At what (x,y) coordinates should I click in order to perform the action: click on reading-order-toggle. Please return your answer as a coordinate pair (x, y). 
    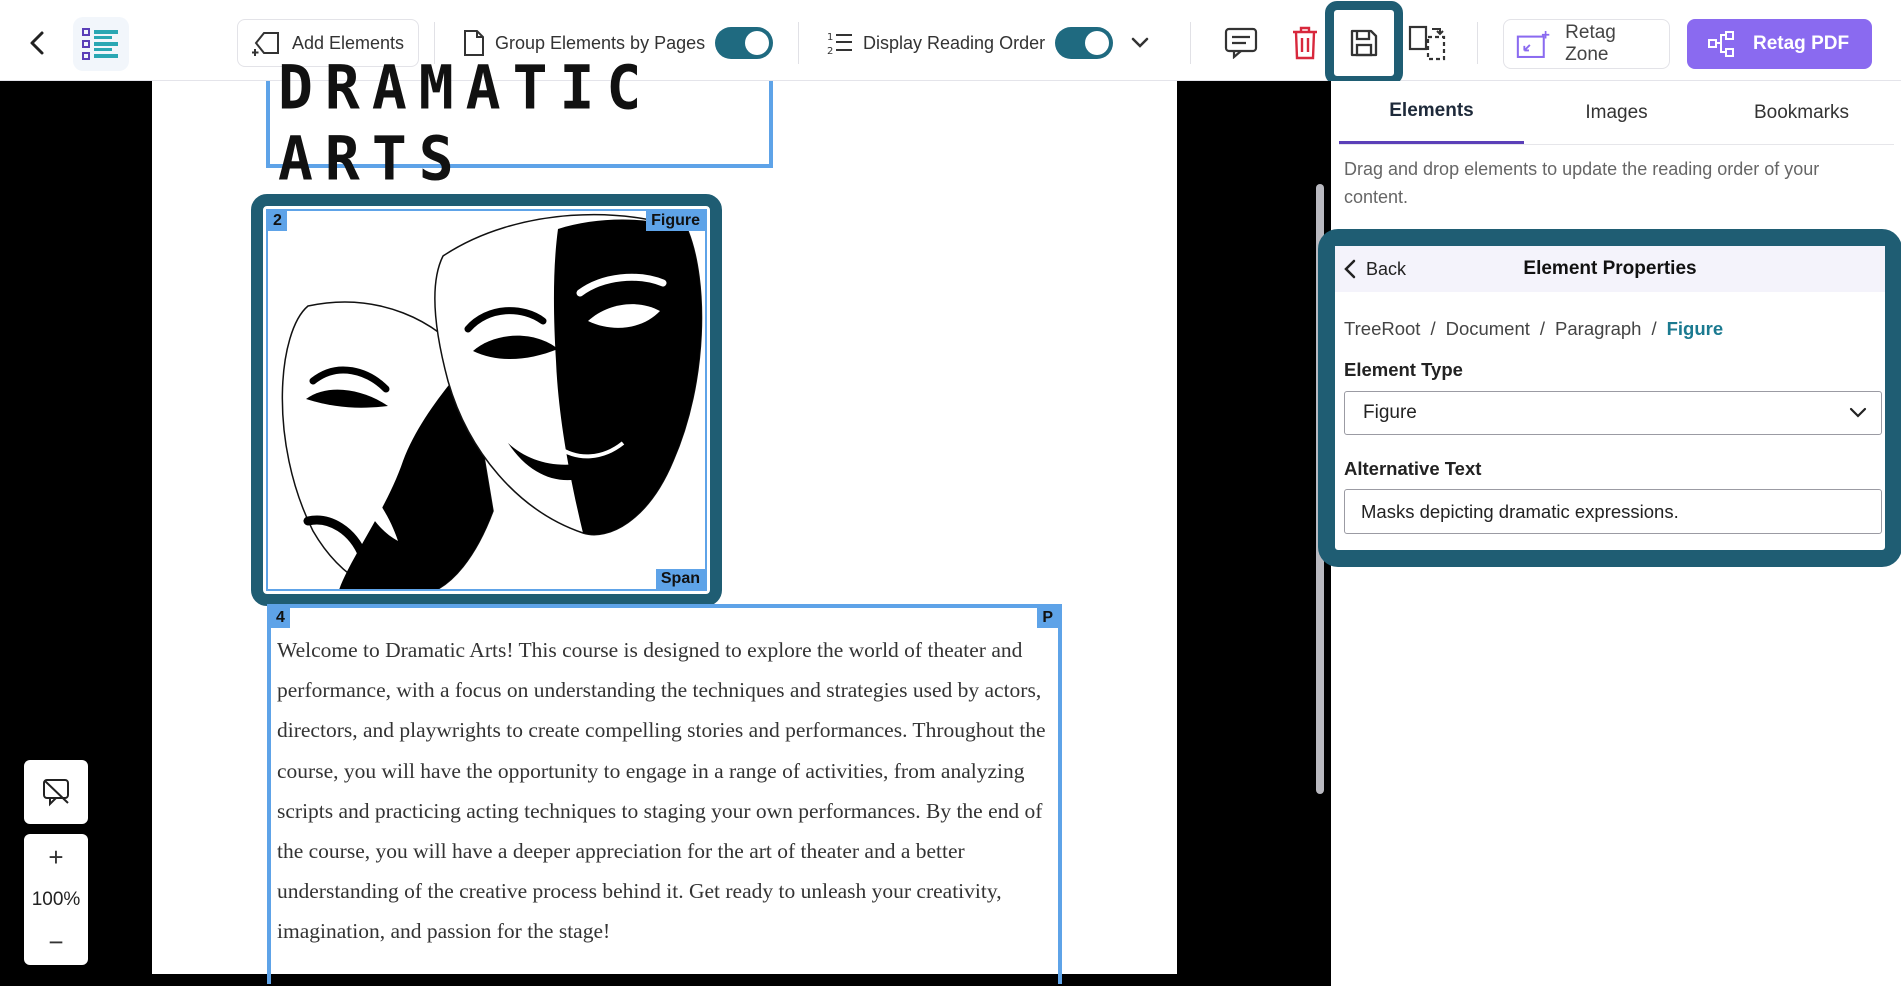
    Looking at the image, I should click on (1084, 43).